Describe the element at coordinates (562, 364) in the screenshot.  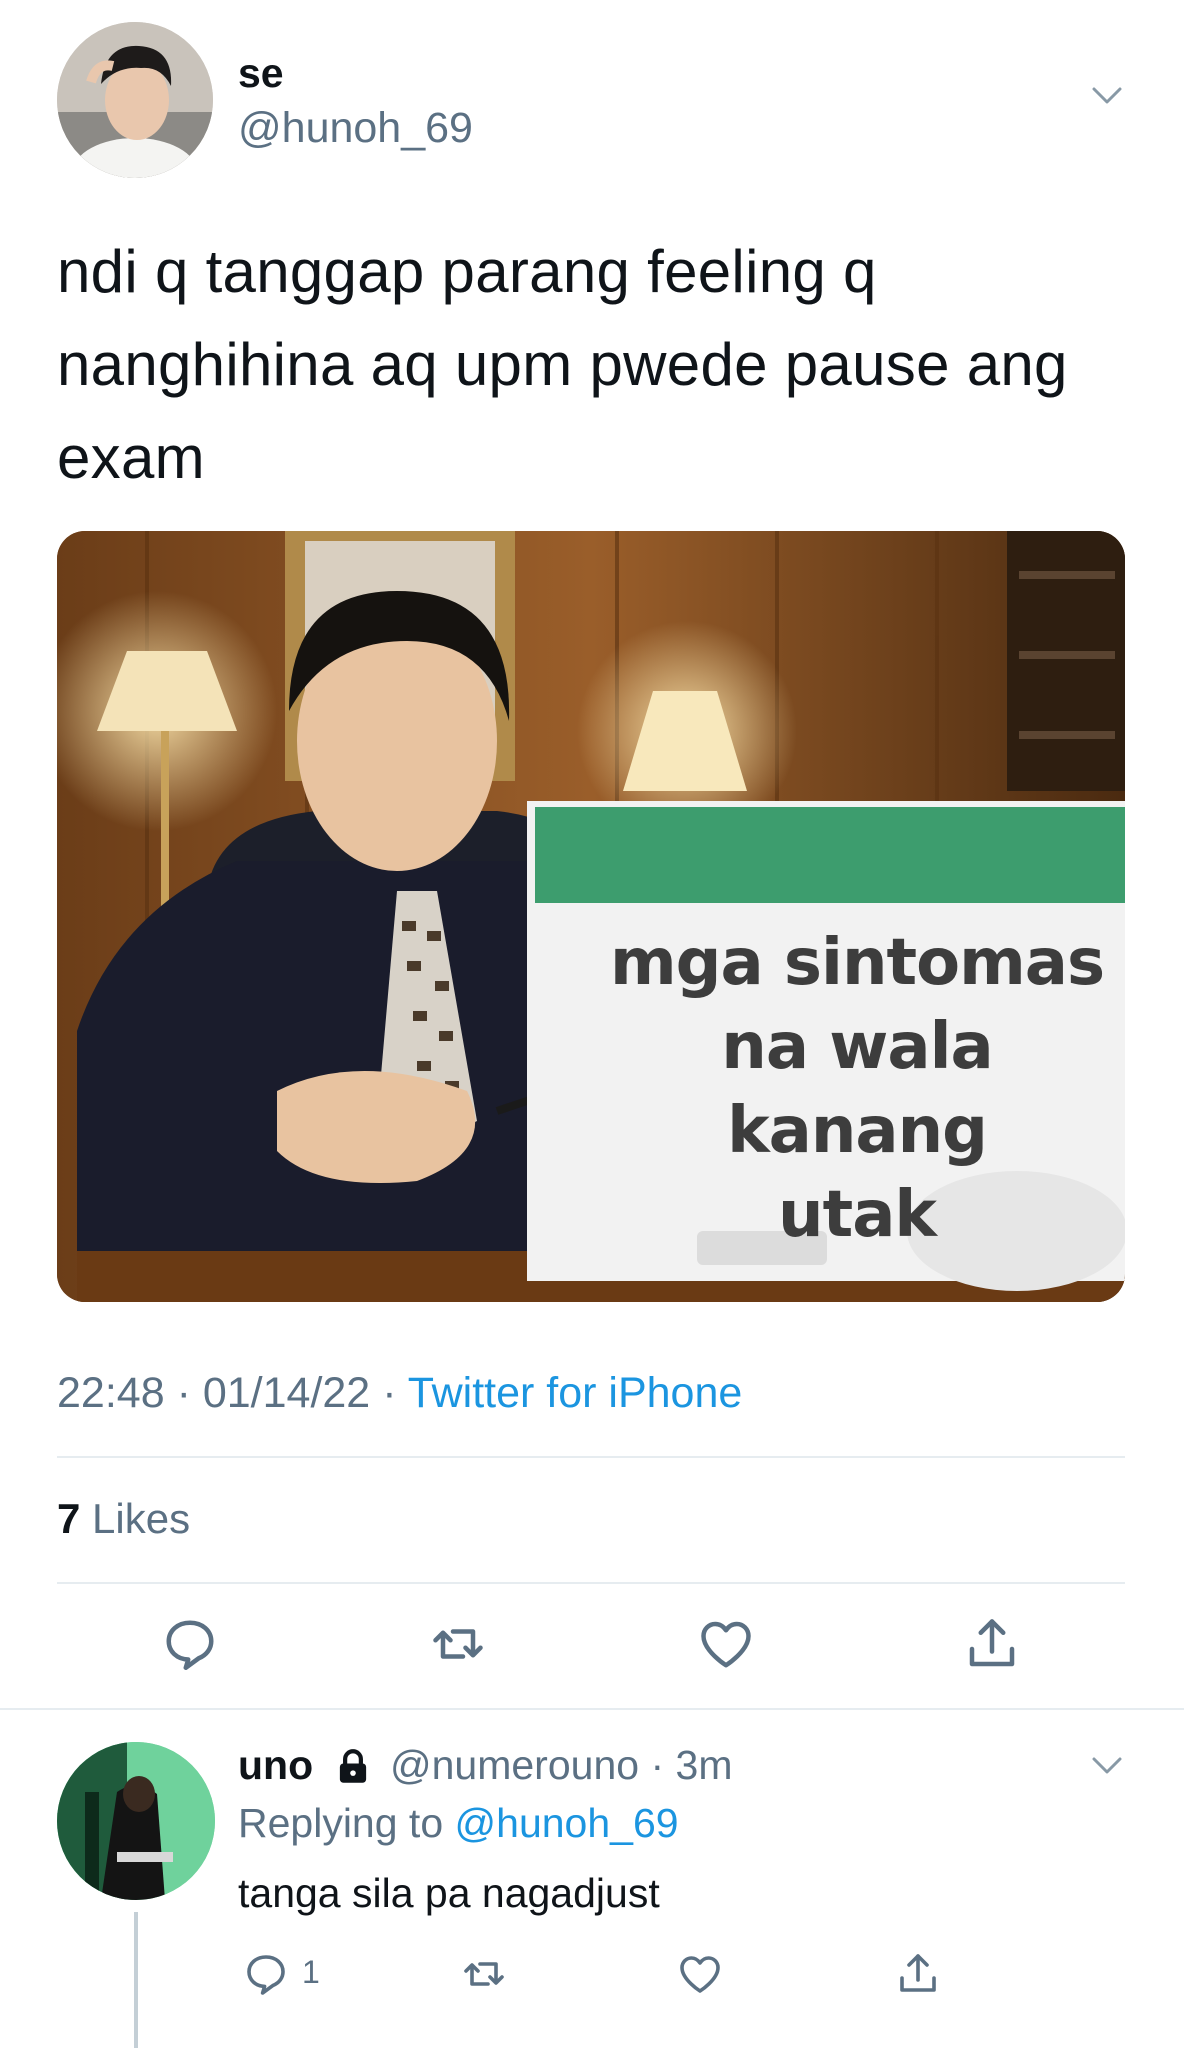
I see `tweet-text-line: nanghihina aq upm pwede pause ang` at that location.